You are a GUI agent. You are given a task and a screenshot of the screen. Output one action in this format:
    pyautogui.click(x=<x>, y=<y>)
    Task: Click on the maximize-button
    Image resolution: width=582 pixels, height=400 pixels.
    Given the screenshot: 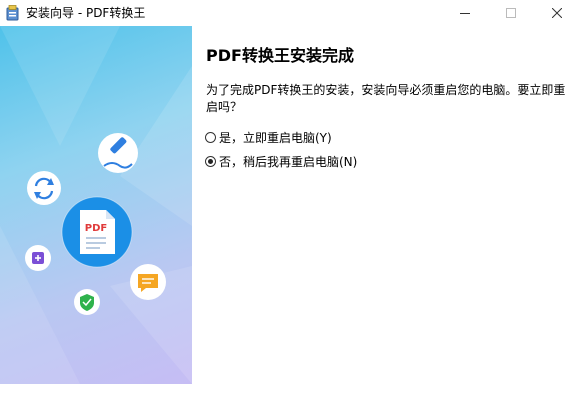 What is the action you would take?
    pyautogui.click(x=511, y=13)
    